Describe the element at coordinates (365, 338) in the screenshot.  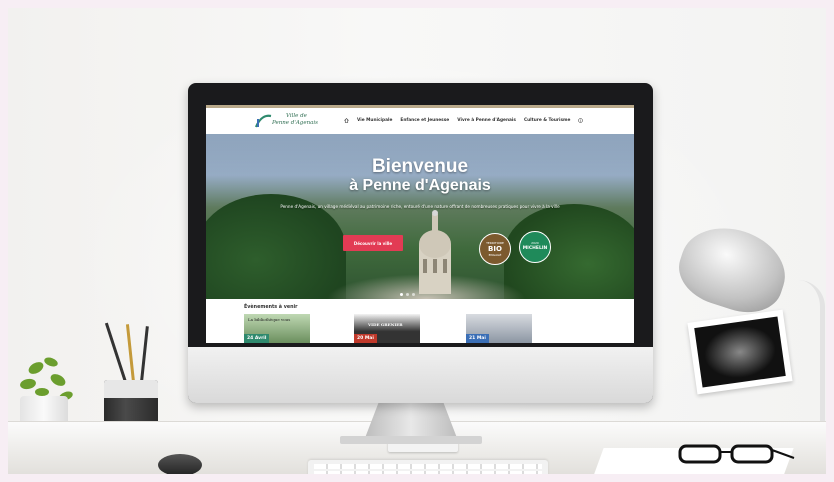
I see `event-date: 20 Mai` at that location.